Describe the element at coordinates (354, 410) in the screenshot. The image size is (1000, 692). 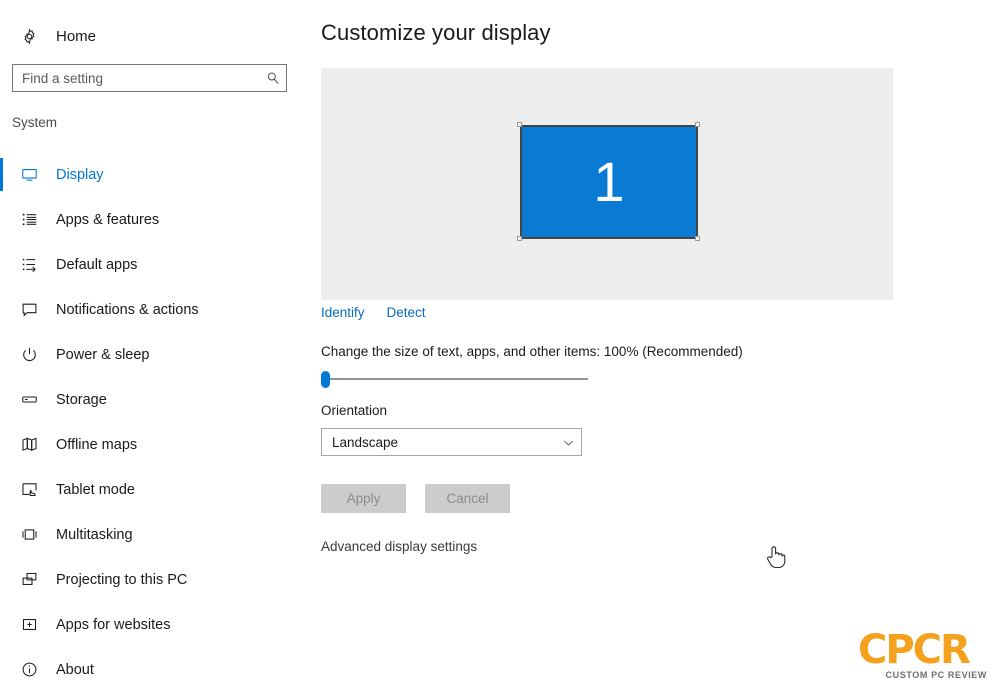
I see `orientation-label: Orientation` at that location.